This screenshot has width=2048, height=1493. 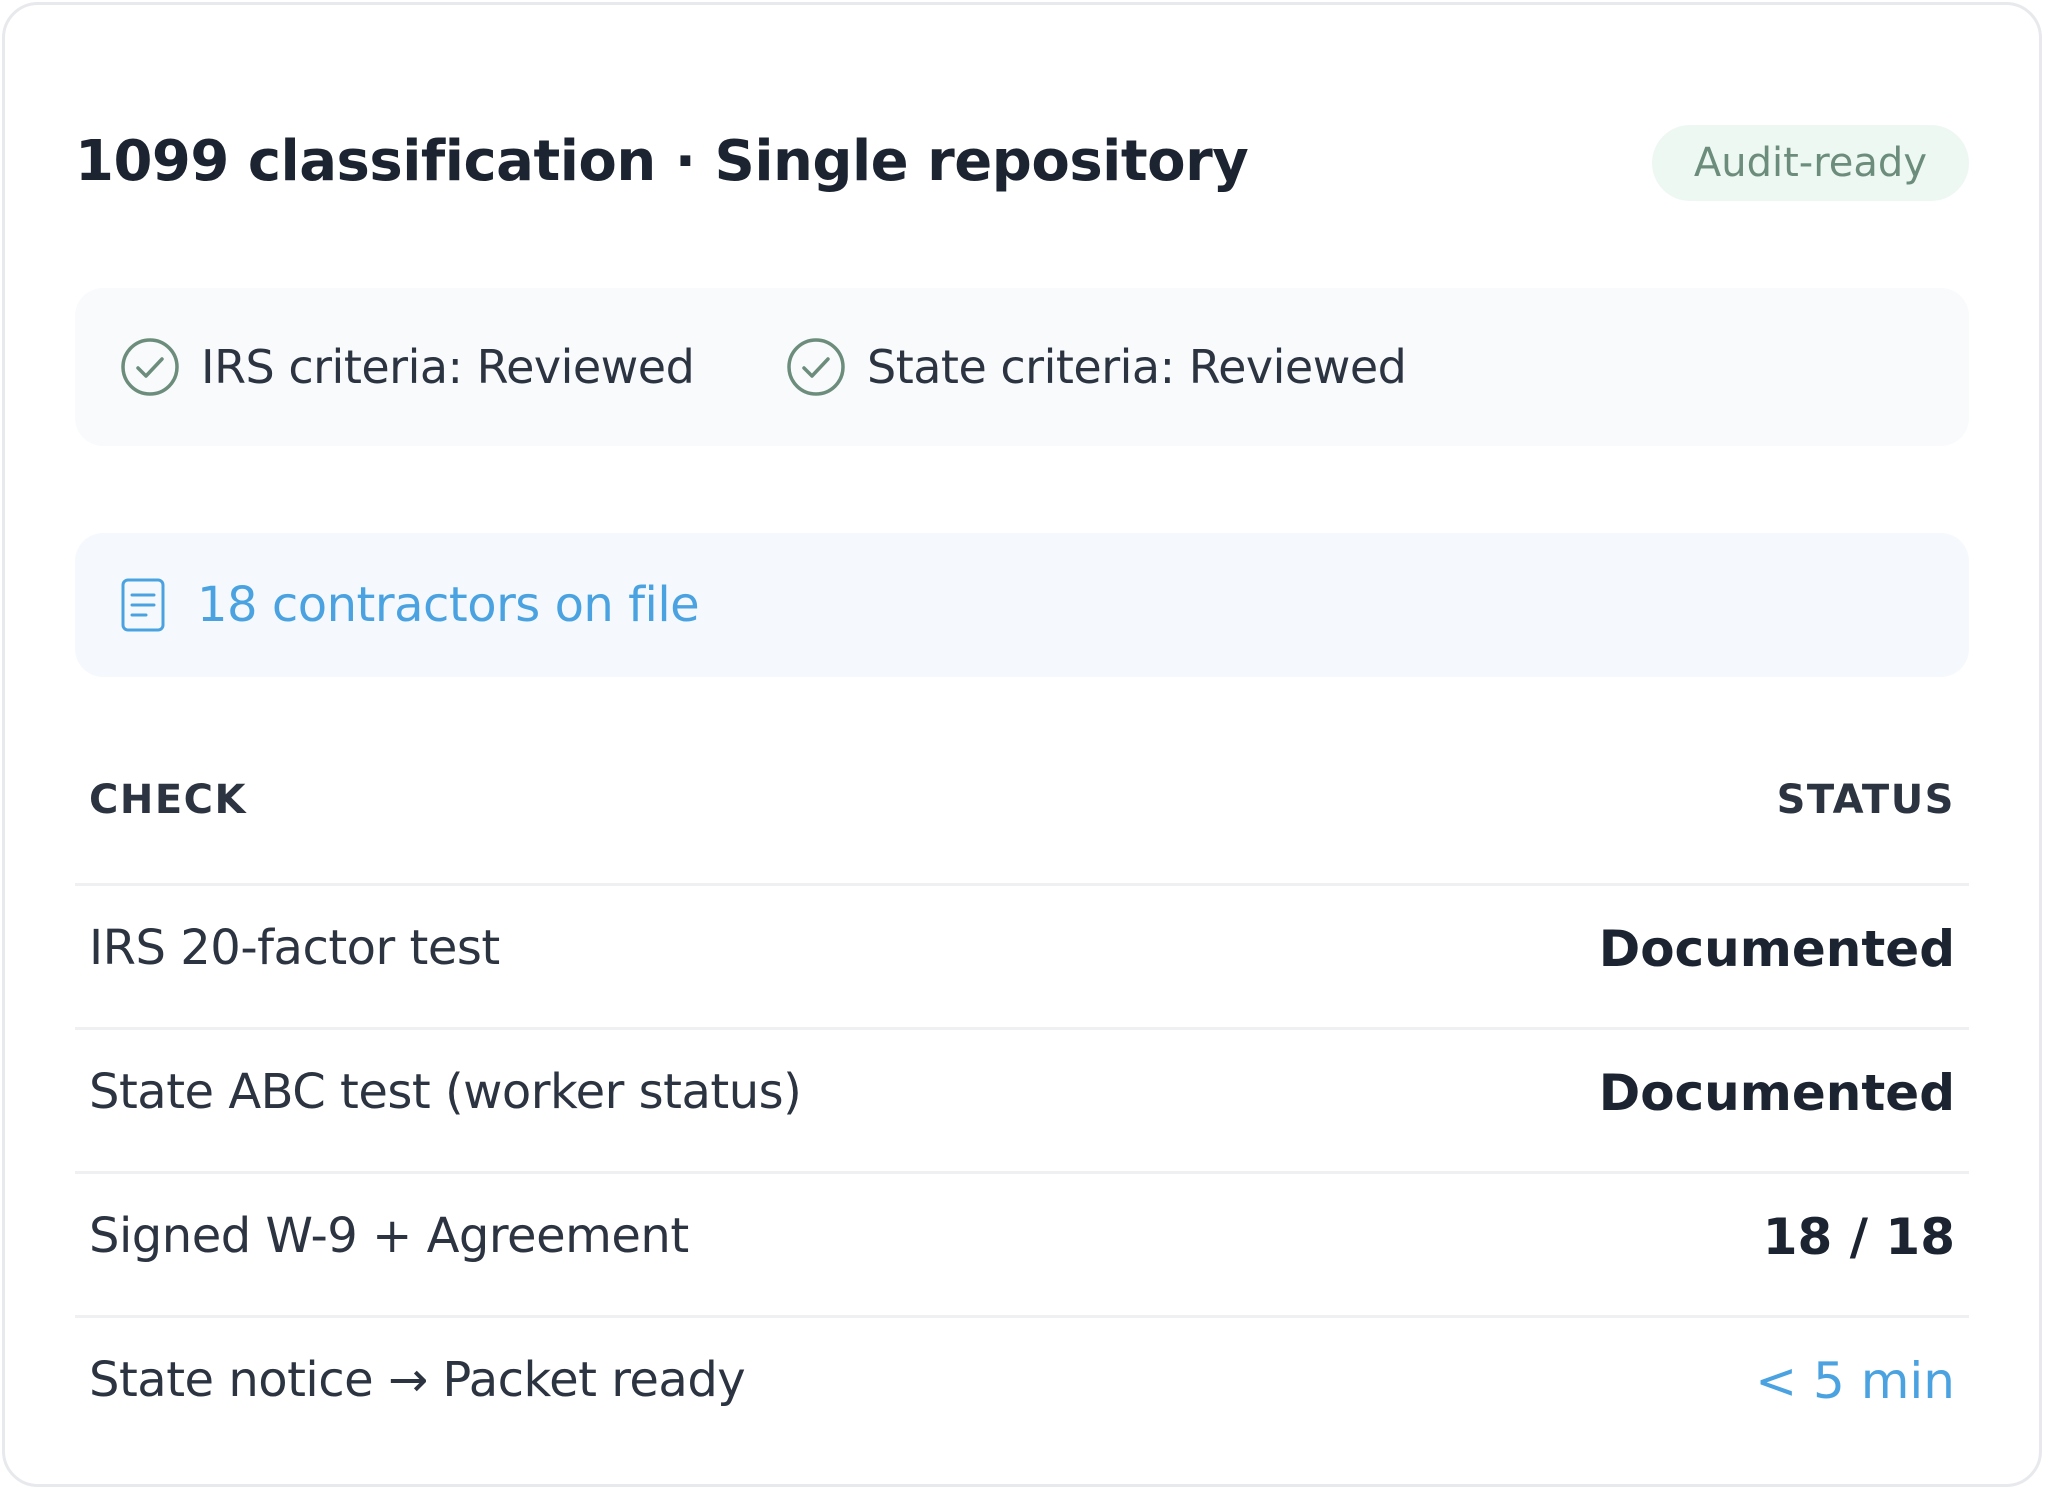 What do you see at coordinates (448, 605) in the screenshot?
I see `contractors-label: 18 contractors on file` at bounding box center [448, 605].